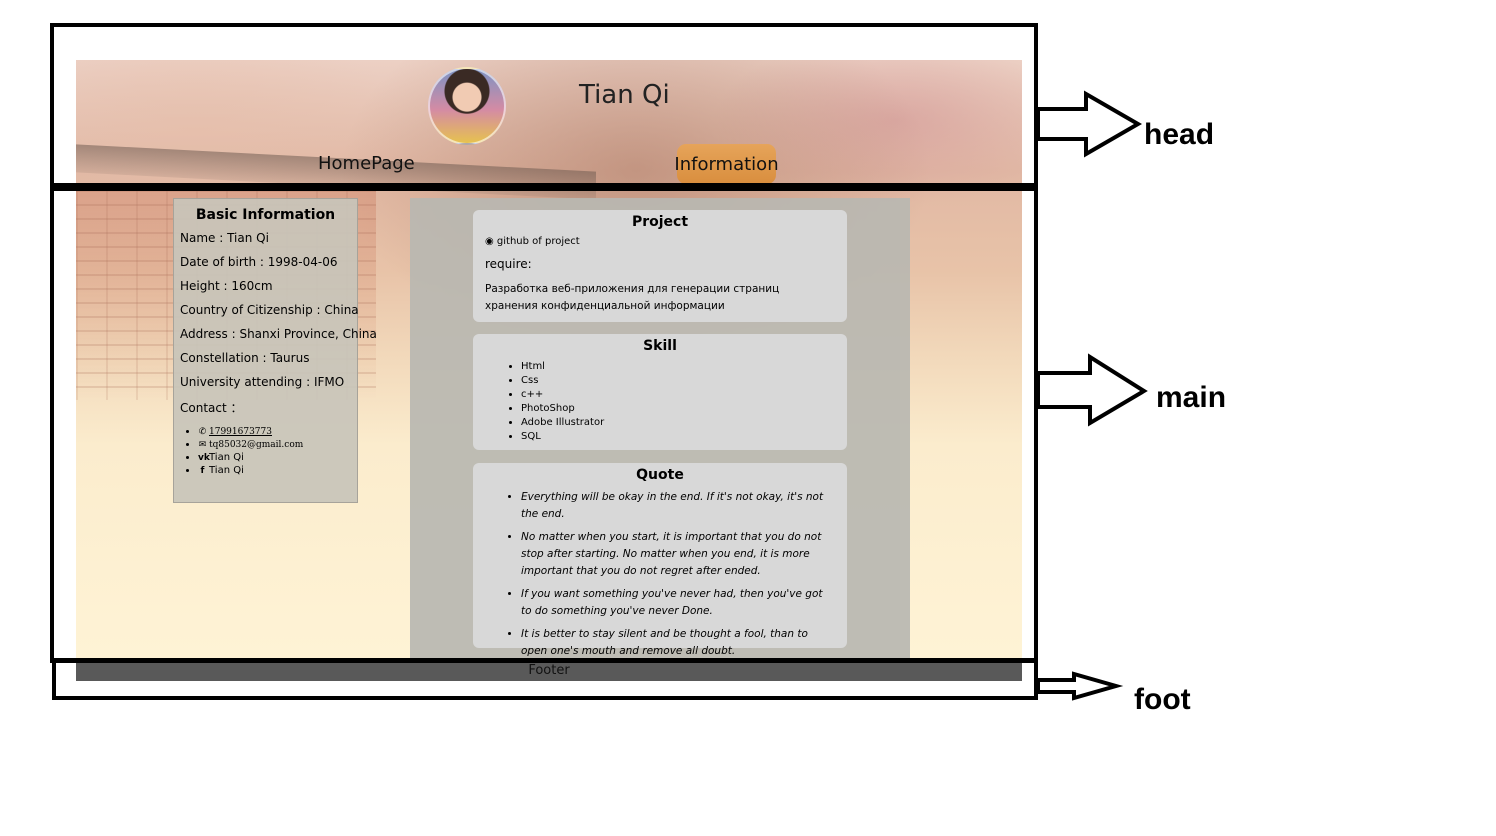 This screenshot has height=836, width=1496. Describe the element at coordinates (1092, 390) in the screenshot. I see `main-arrow-icon` at that location.